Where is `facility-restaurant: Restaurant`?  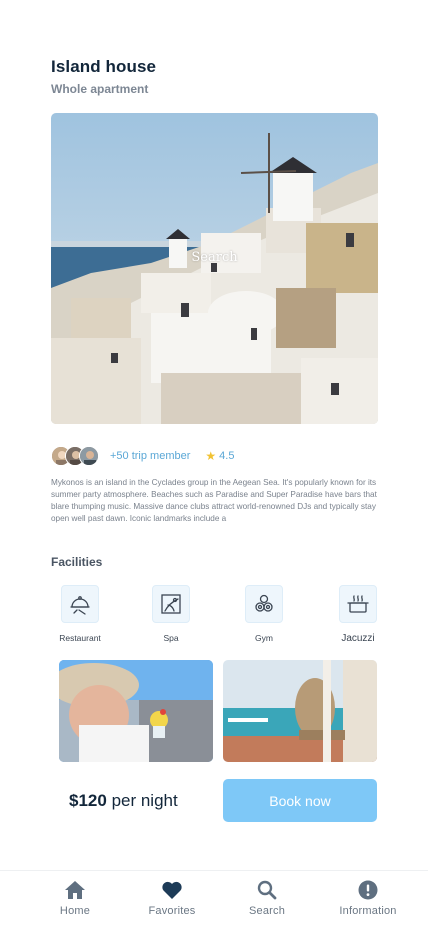 facility-restaurant: Restaurant is located at coordinates (80, 614).